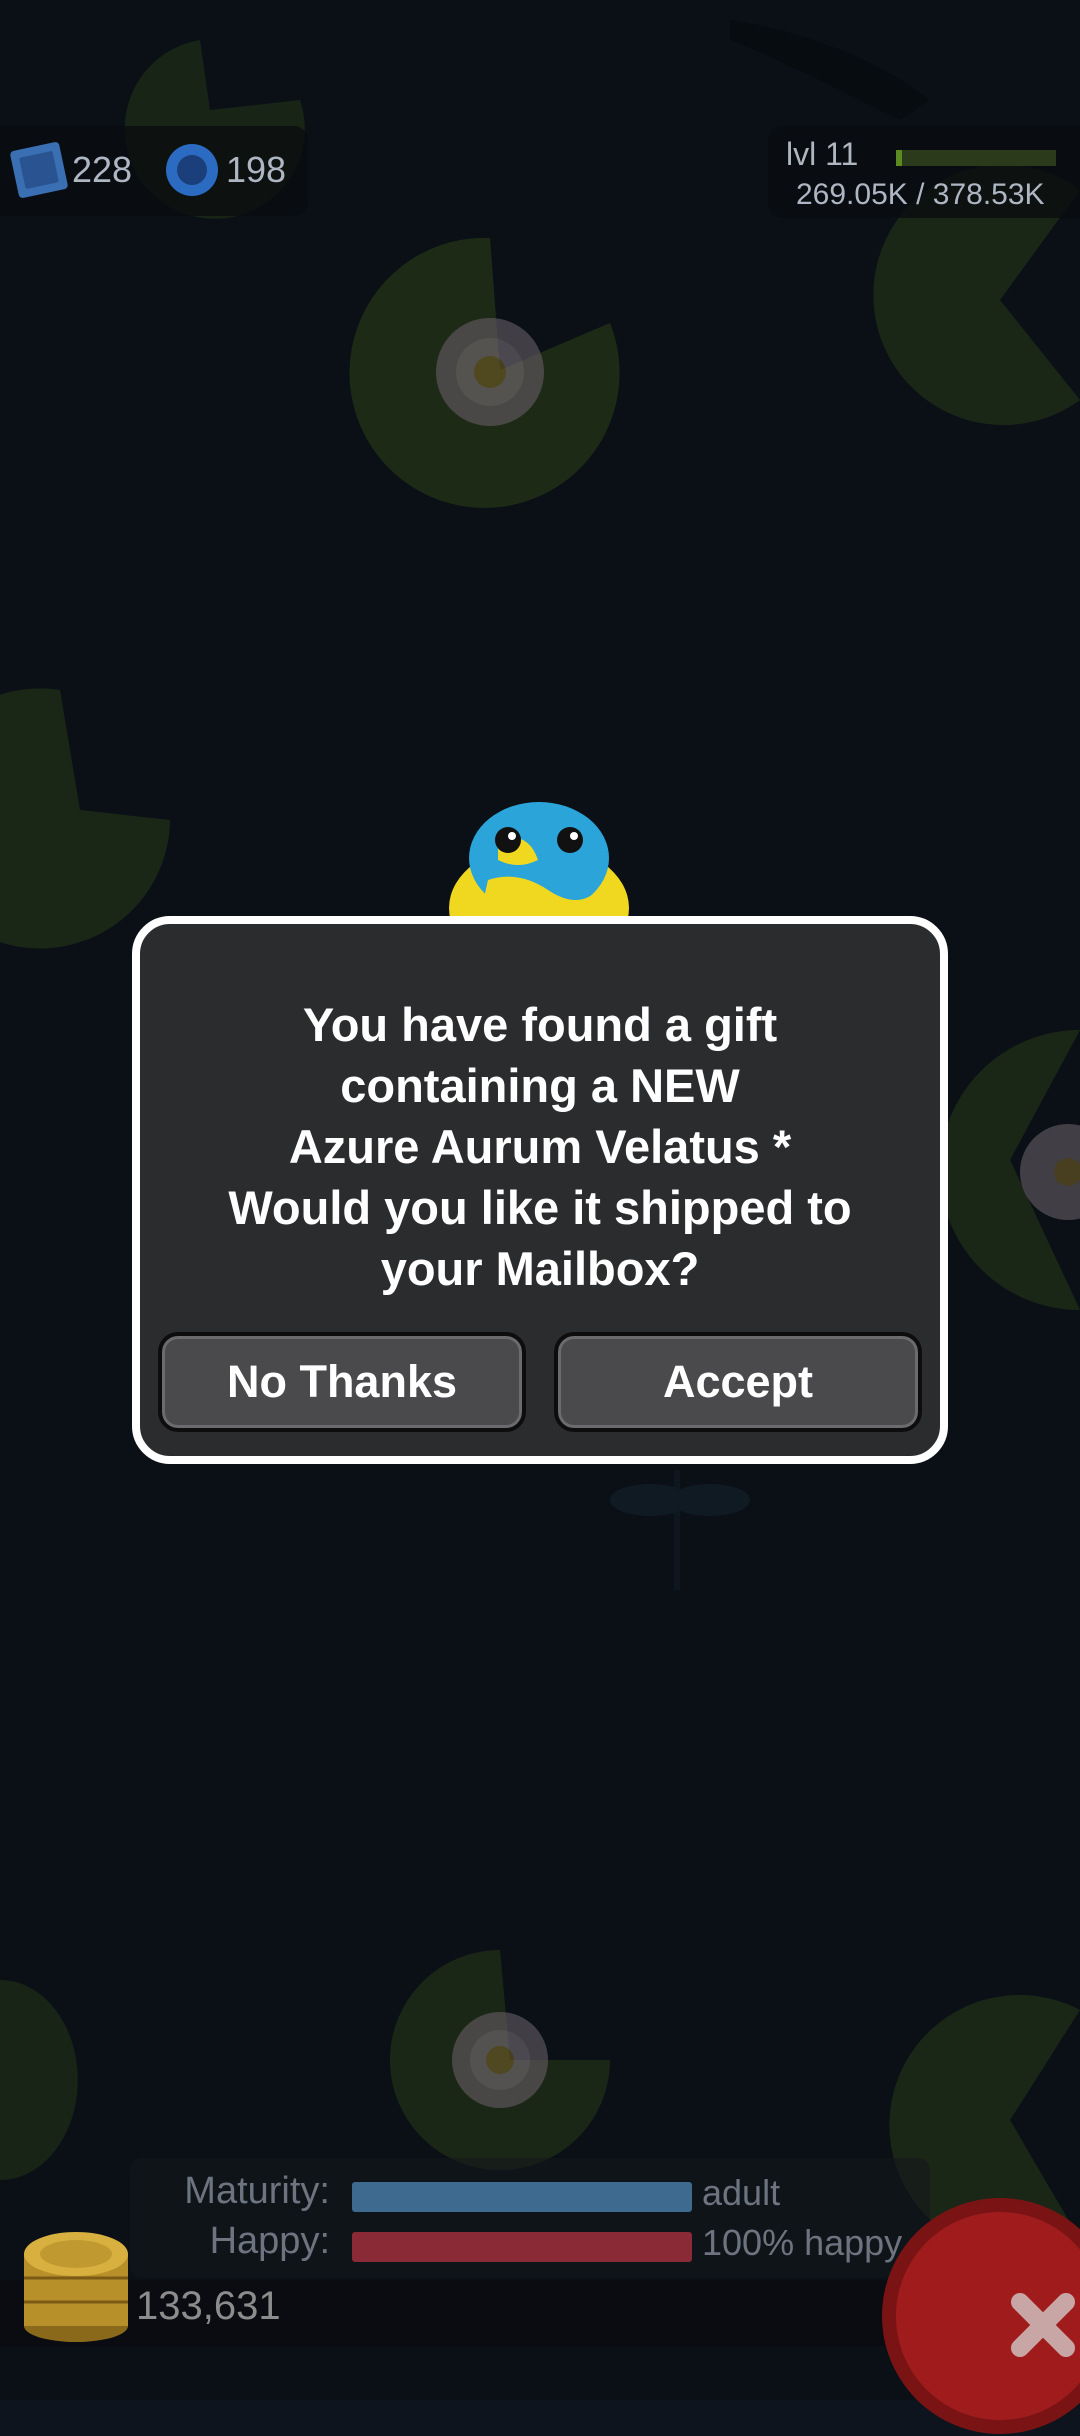  What do you see at coordinates (899, 158) in the screenshot?
I see `xp-progress-fill` at bounding box center [899, 158].